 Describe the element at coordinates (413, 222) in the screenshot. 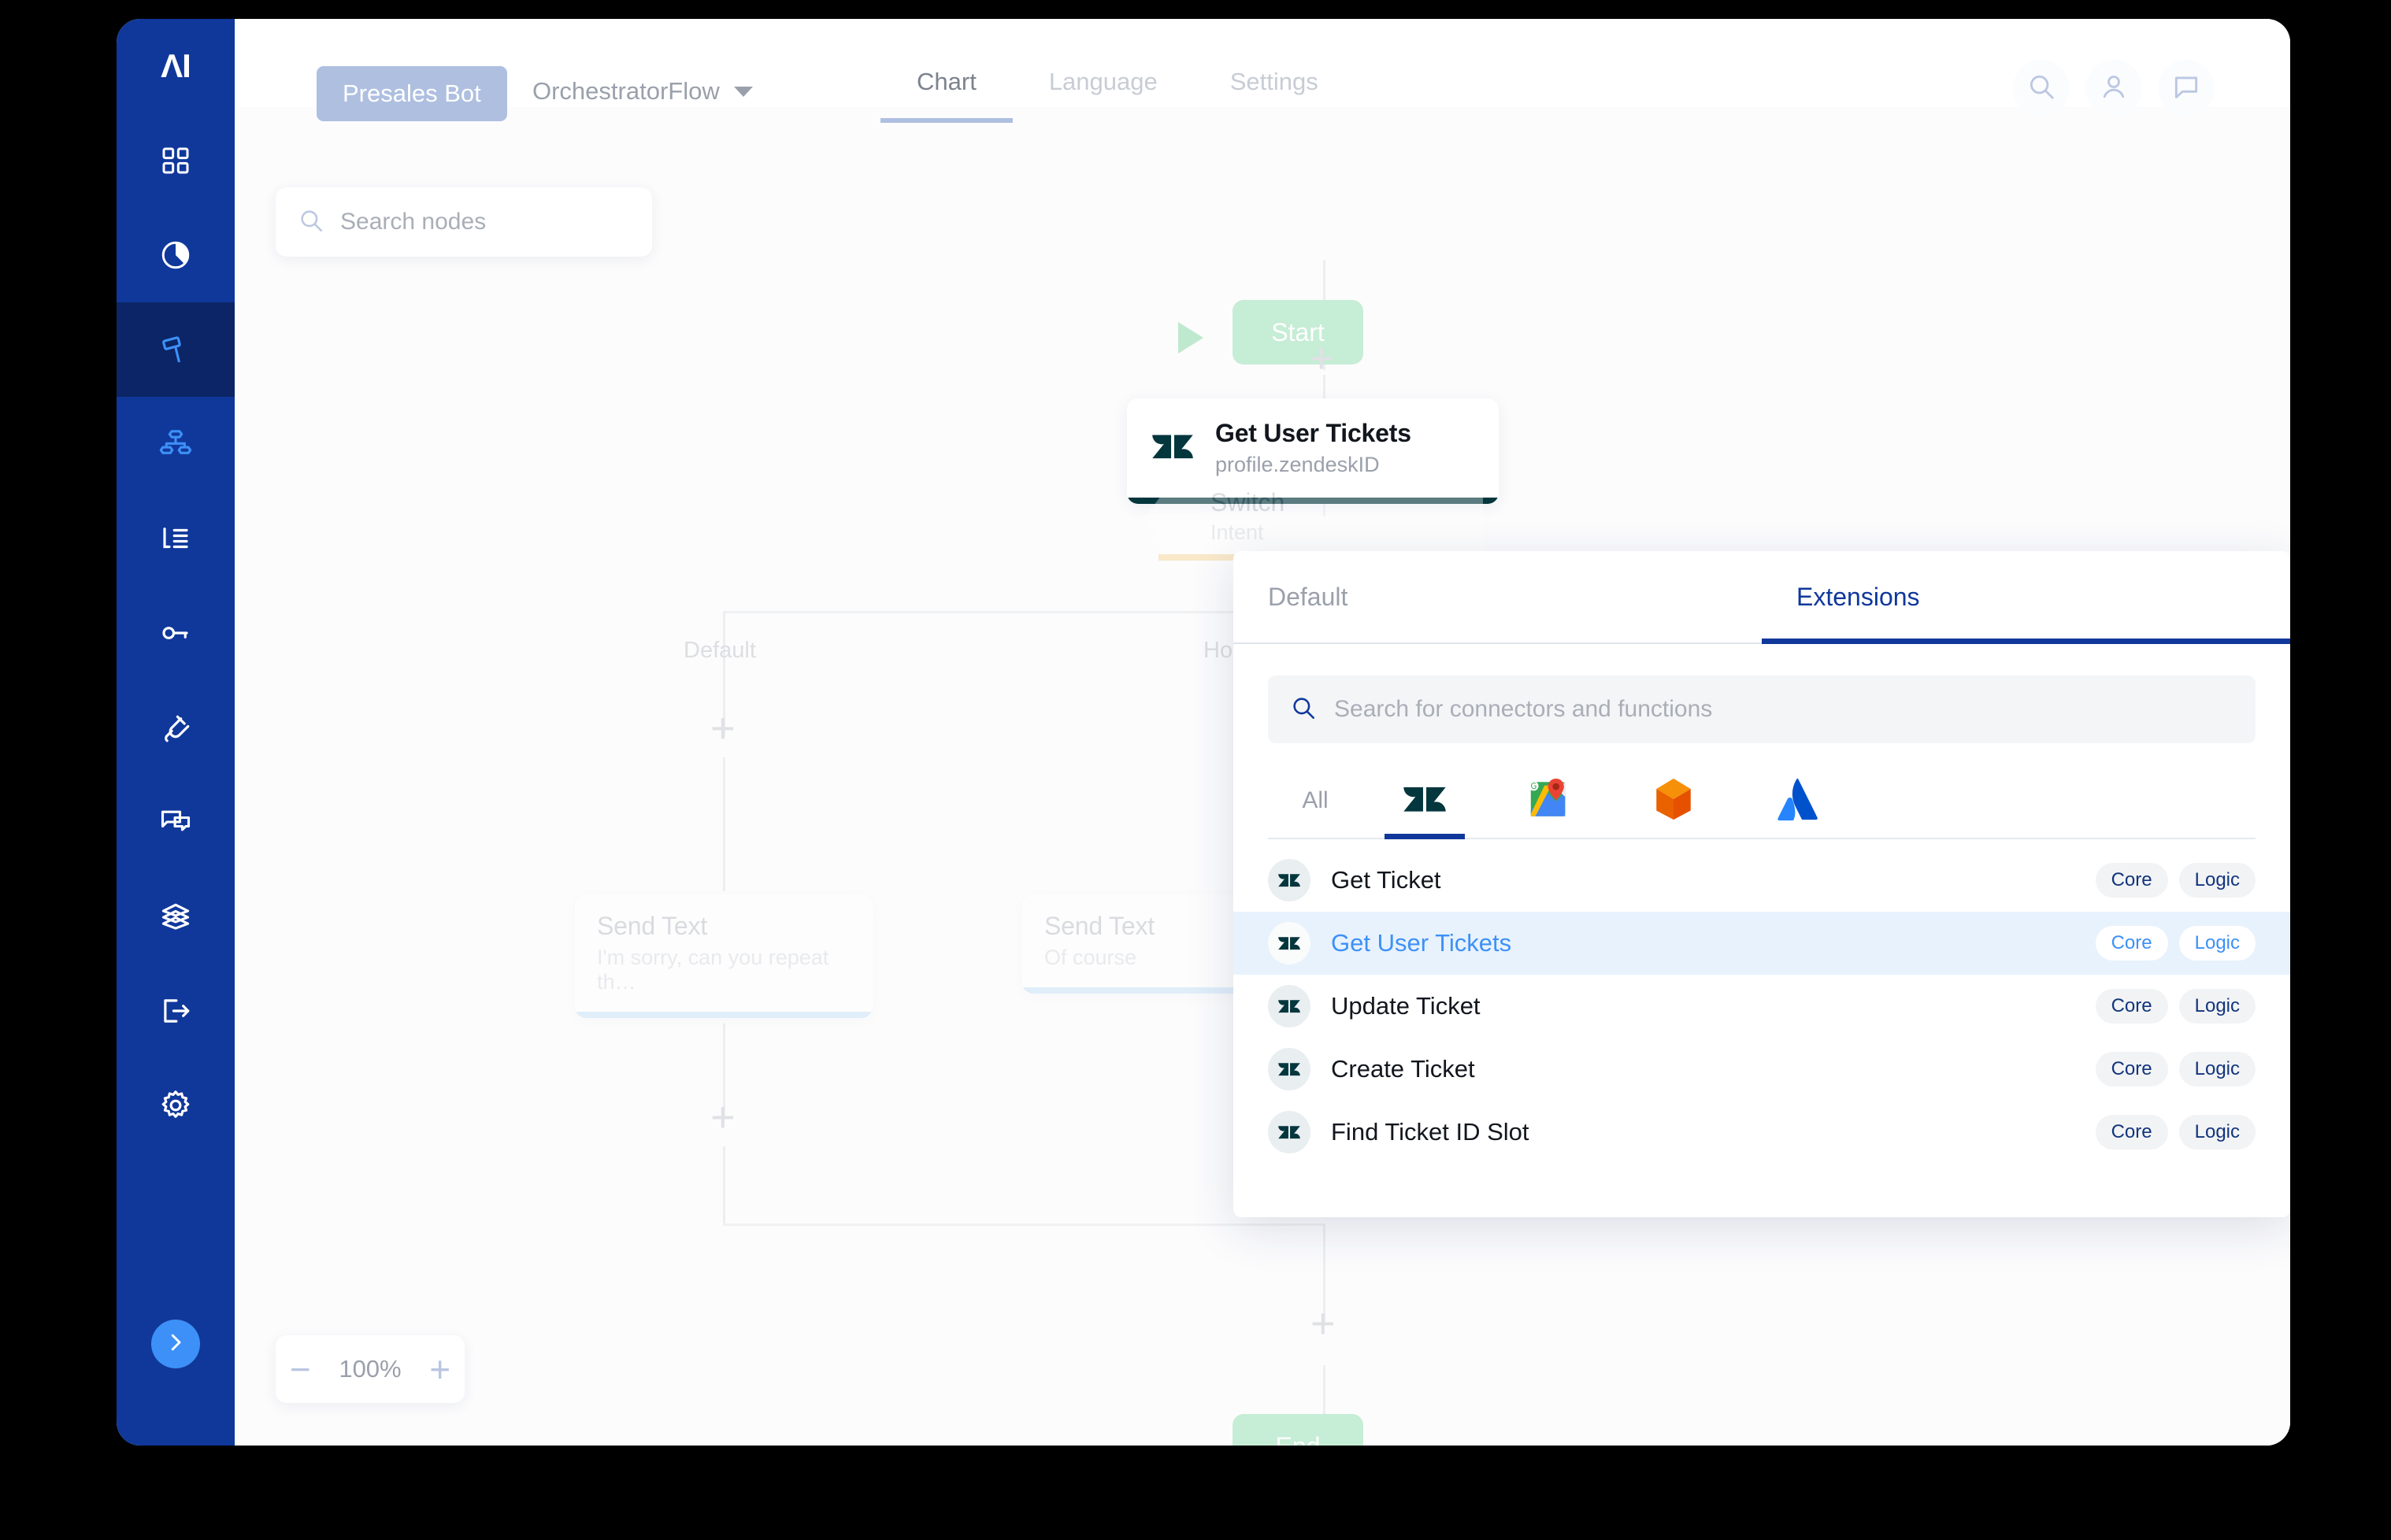

I see `search-nodes-placeholder: Search nodes` at that location.